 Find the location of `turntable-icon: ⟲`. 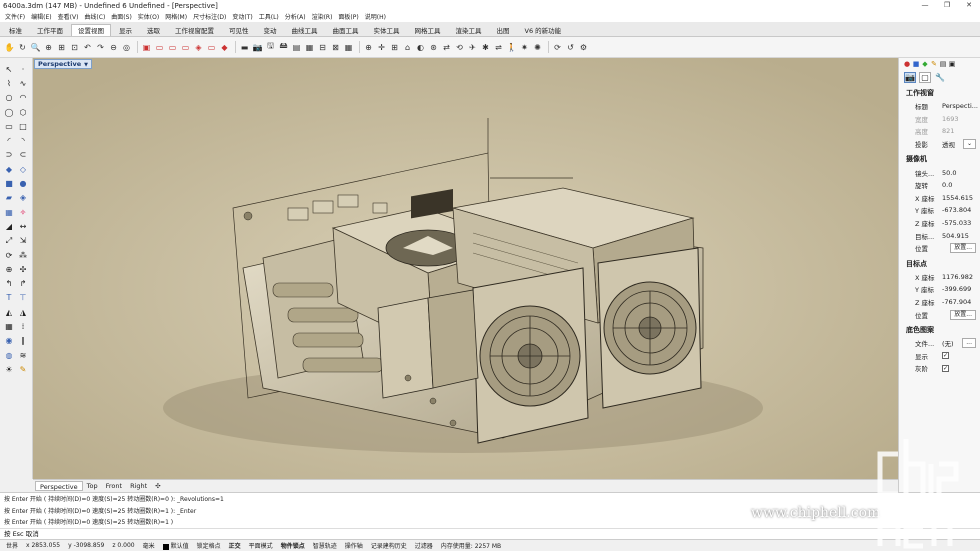

turntable-icon: ⟲ is located at coordinates (459, 47).